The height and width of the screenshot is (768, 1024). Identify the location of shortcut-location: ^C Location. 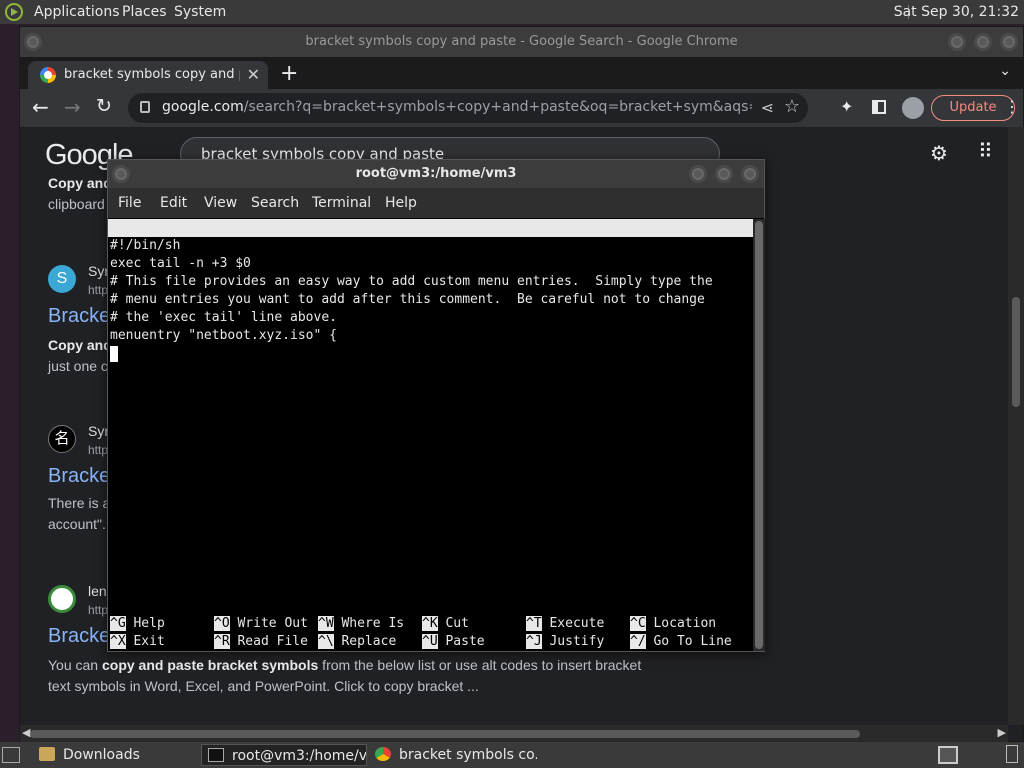
(673, 624).